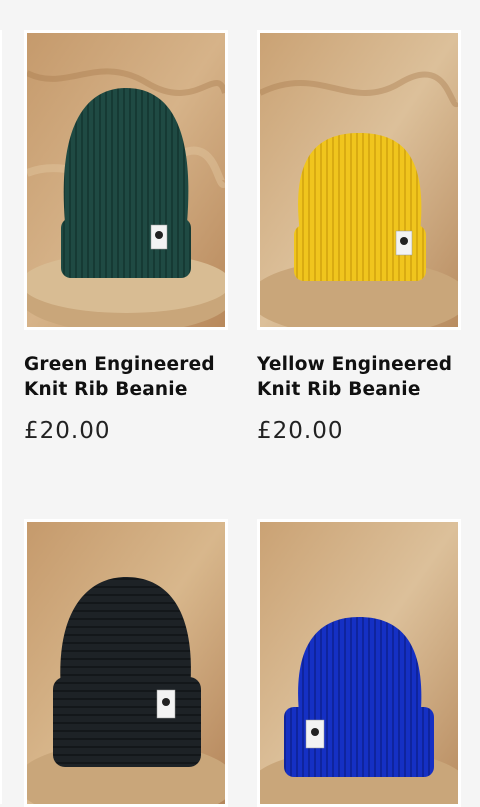 Image resolution: width=480 pixels, height=807 pixels. I want to click on product-title: Yellow Engineered Knit Rib Beanie, so click(357, 377).